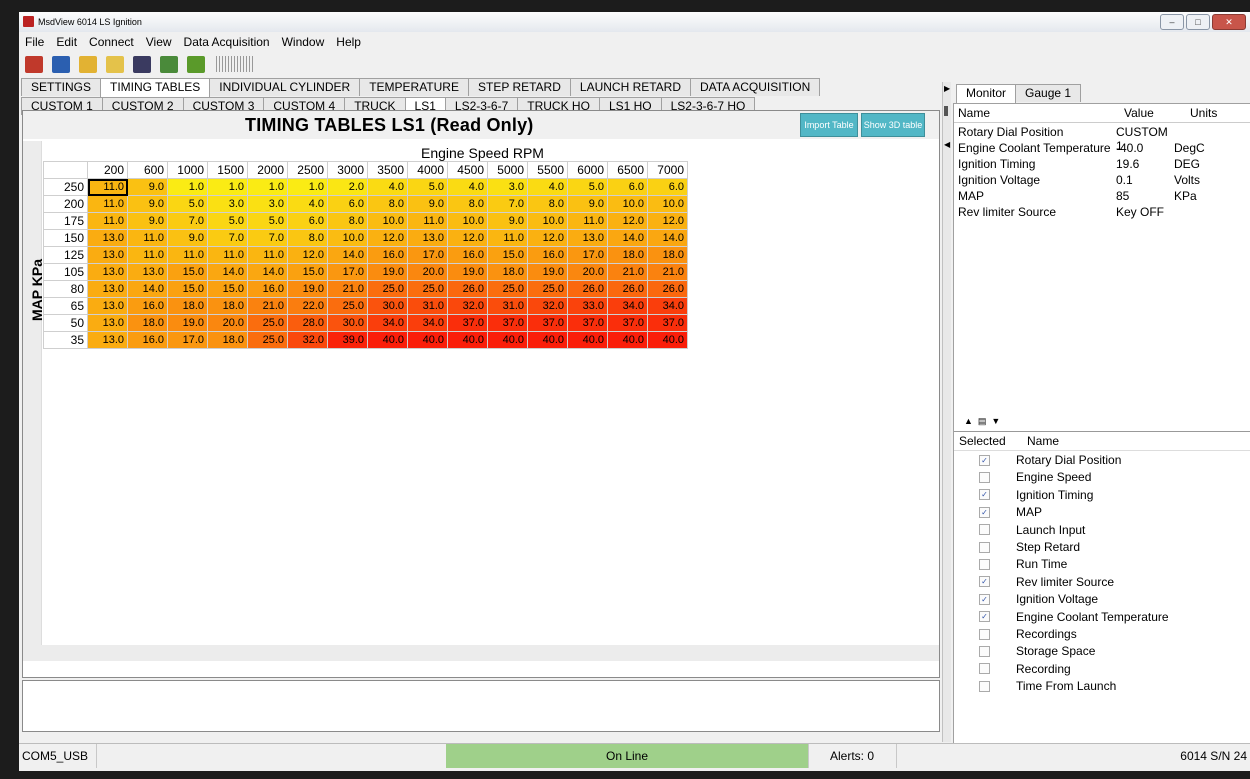 The width and height of the screenshot is (1250, 779). I want to click on menu-file: File, so click(34, 42).